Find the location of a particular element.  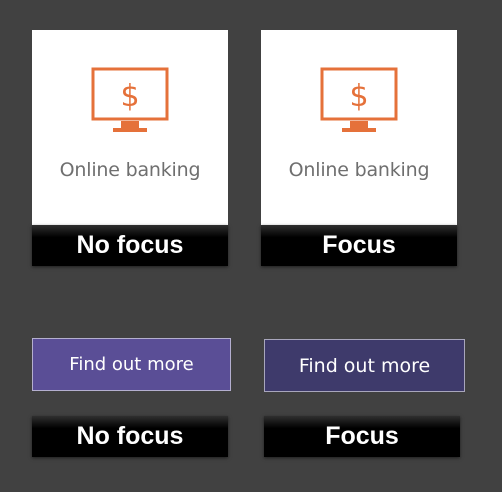

find-out-more-button-no-focus: Find out more is located at coordinates (131, 364).